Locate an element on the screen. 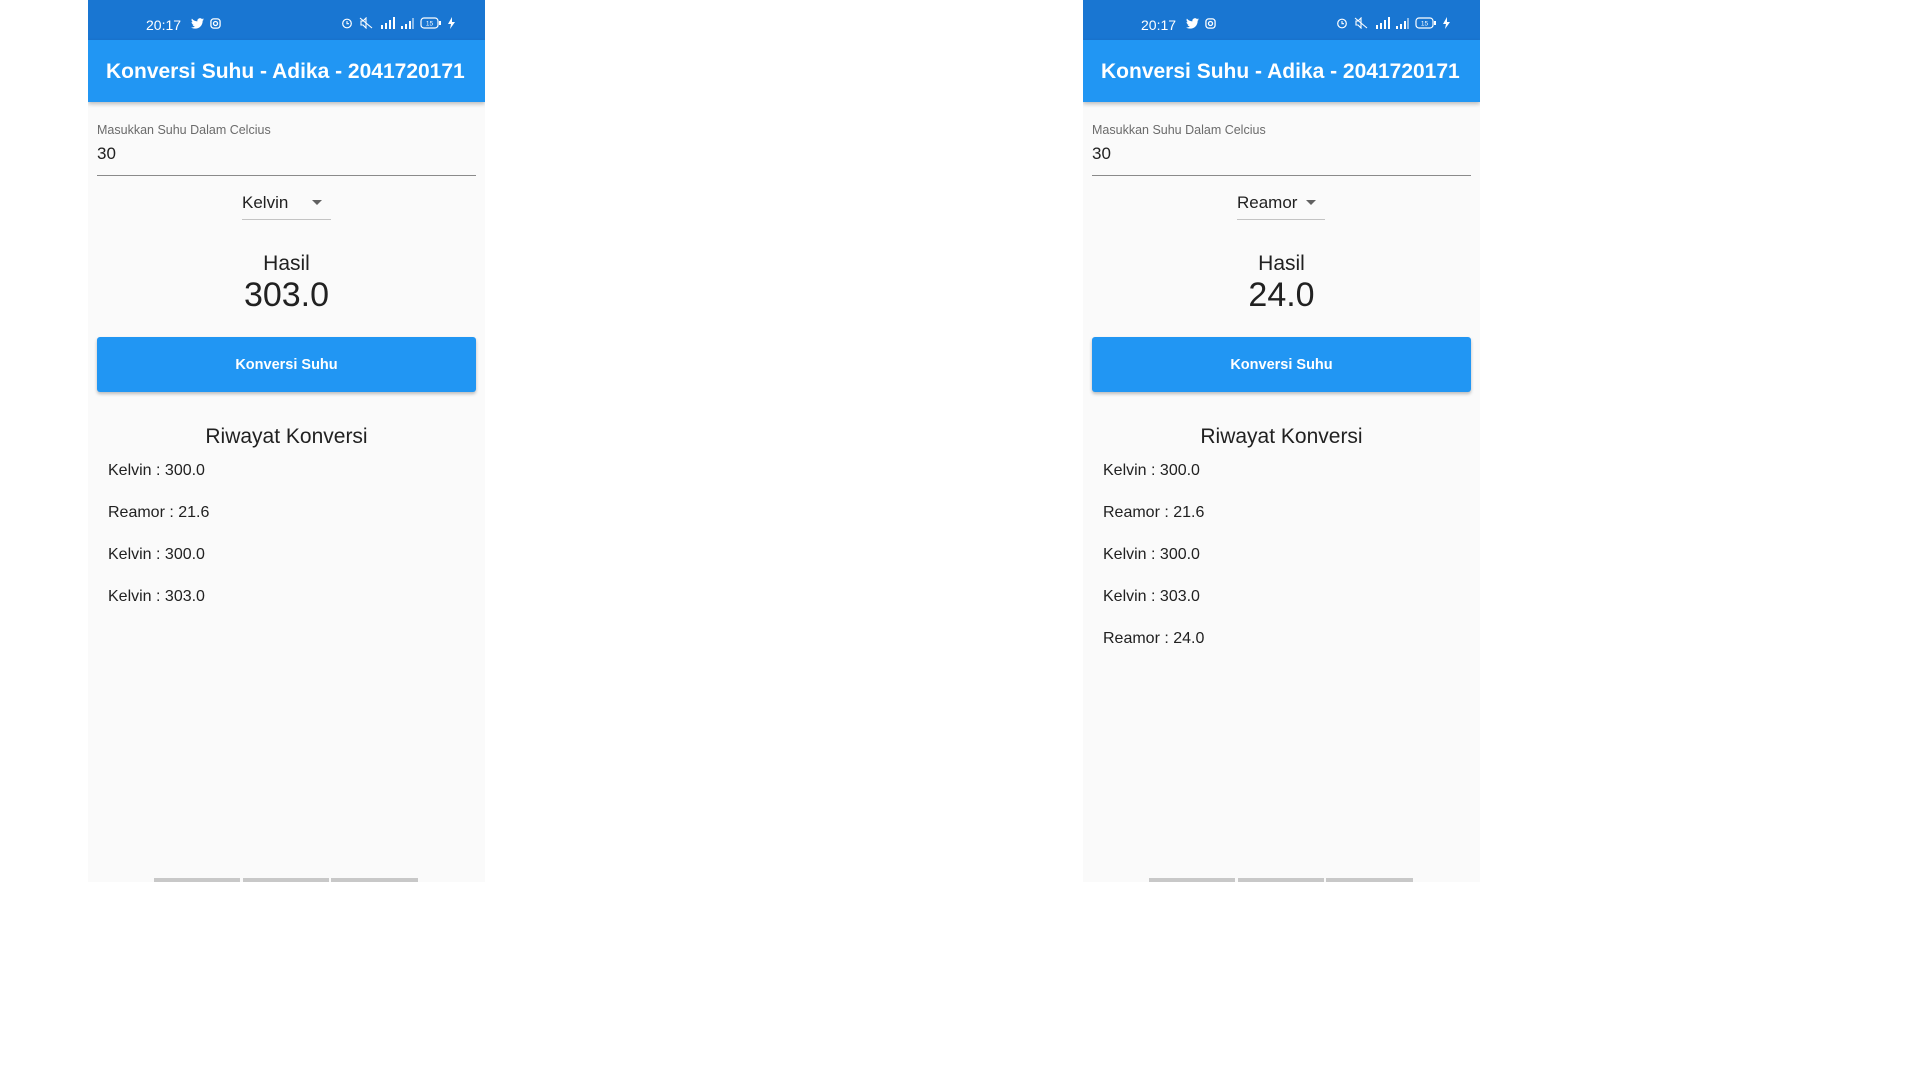  unit-dropdown: Reamor is located at coordinates (1281, 205).